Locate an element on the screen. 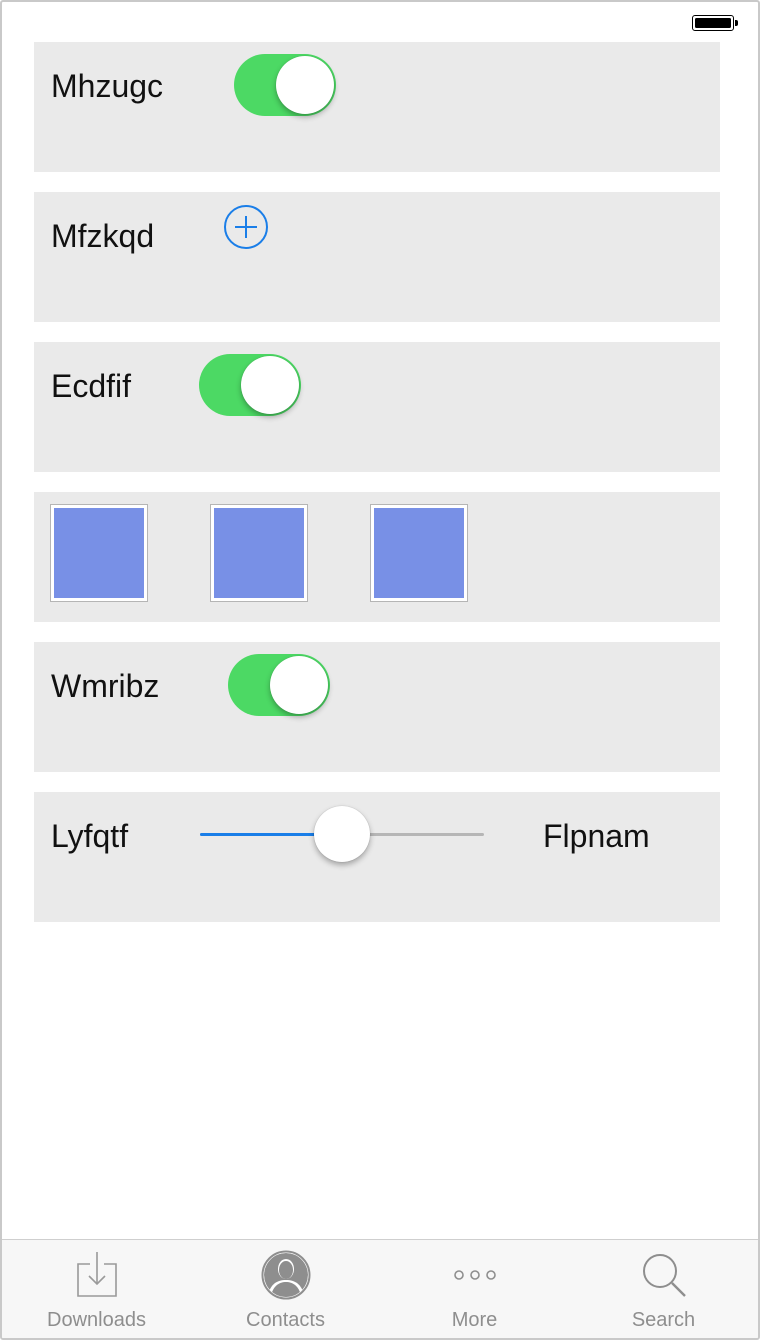 The width and height of the screenshot is (760, 1340). tab-search: Search is located at coordinates (663, 1289).